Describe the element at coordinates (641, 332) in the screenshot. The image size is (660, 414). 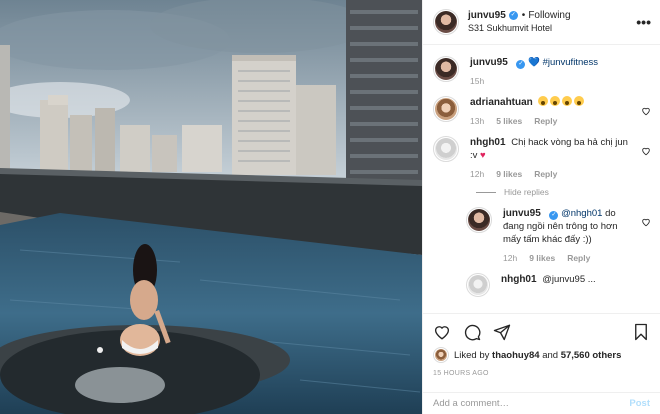
I see `bookmark-icon` at that location.